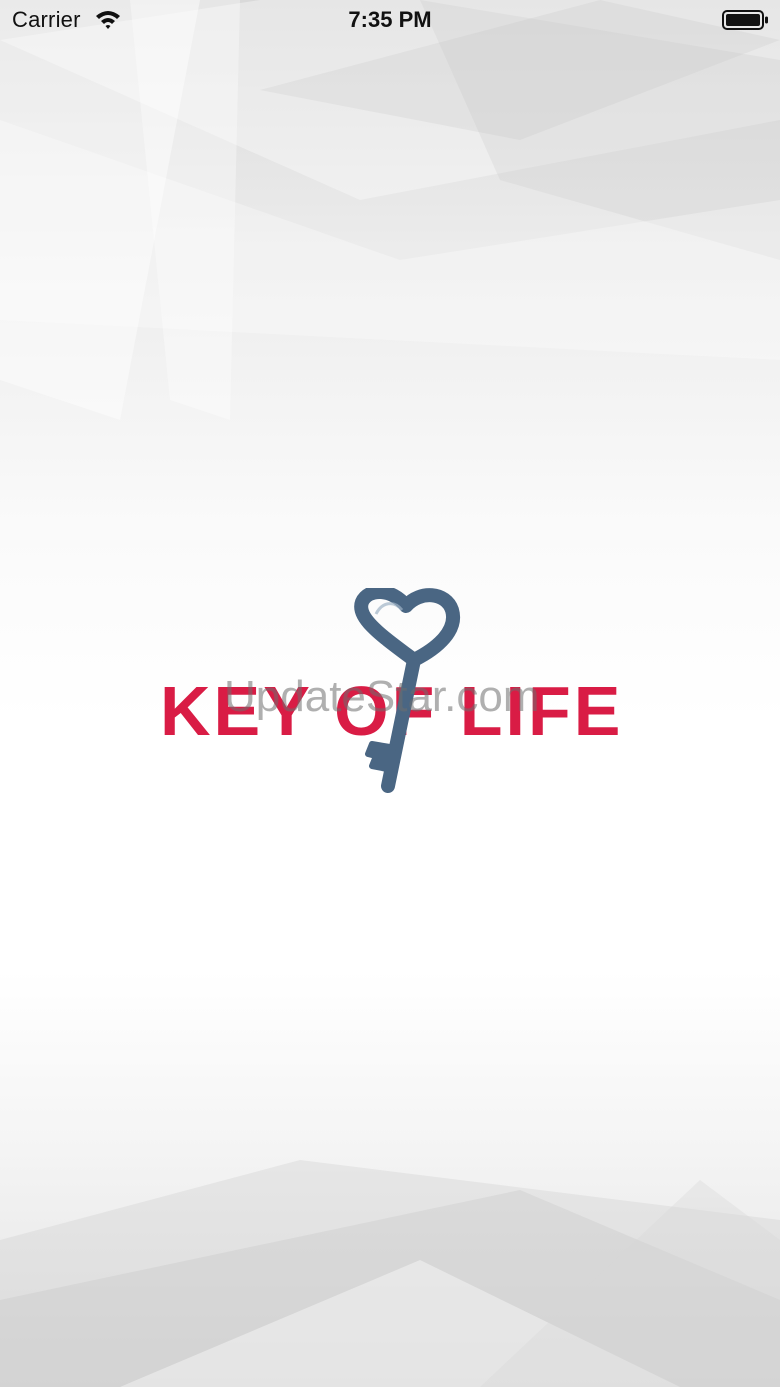  I want to click on clock-time: 7:35 PM, so click(390, 19).